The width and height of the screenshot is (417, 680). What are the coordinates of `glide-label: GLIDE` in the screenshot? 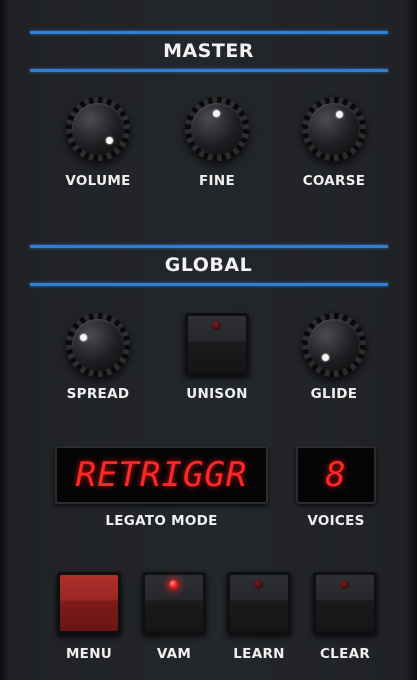 It's located at (334, 394).